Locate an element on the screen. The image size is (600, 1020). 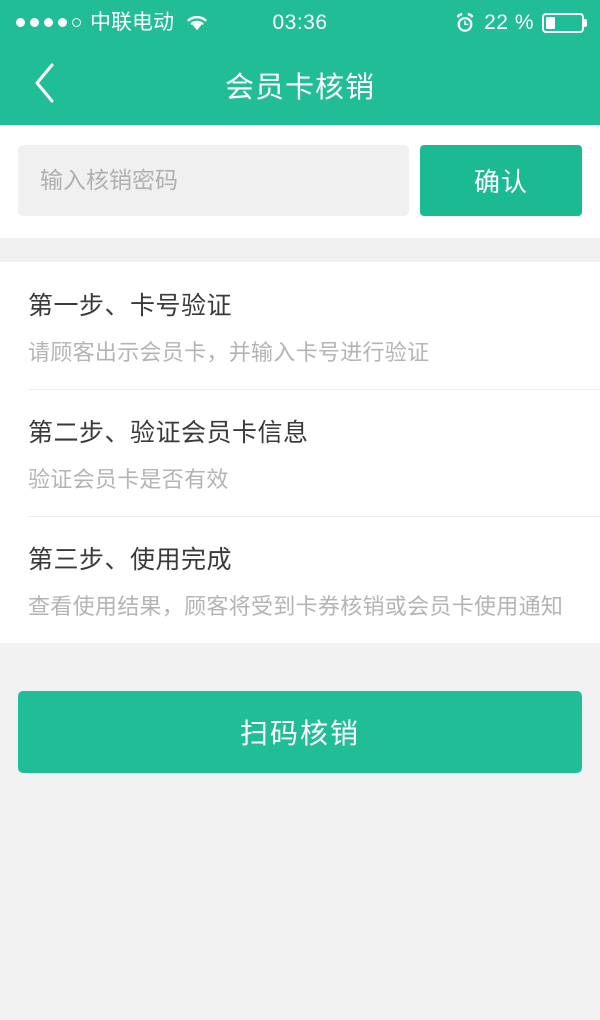
step-description: 验证会员卡是否有效 is located at coordinates (128, 479).